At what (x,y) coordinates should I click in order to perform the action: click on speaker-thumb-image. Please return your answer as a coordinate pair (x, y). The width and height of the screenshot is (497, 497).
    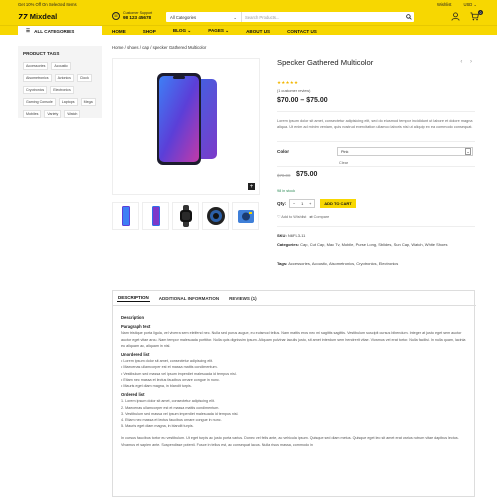
    Looking at the image, I should click on (215, 216).